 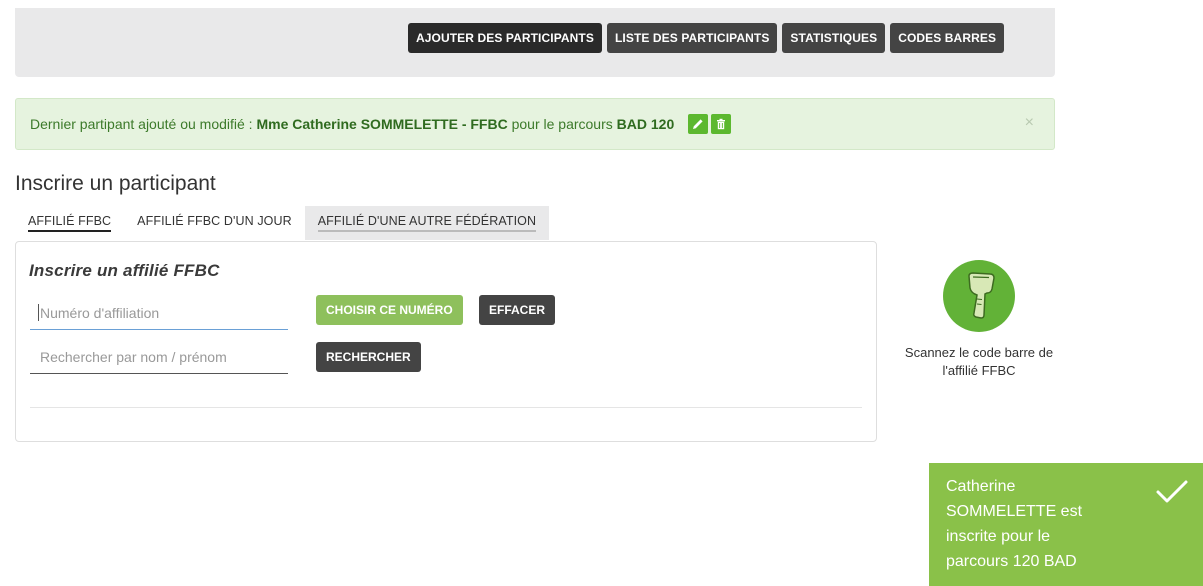 I want to click on tab-label: AFFILIÉ D'UNE AUTRE FÉDÉRATION, so click(x=427, y=223).